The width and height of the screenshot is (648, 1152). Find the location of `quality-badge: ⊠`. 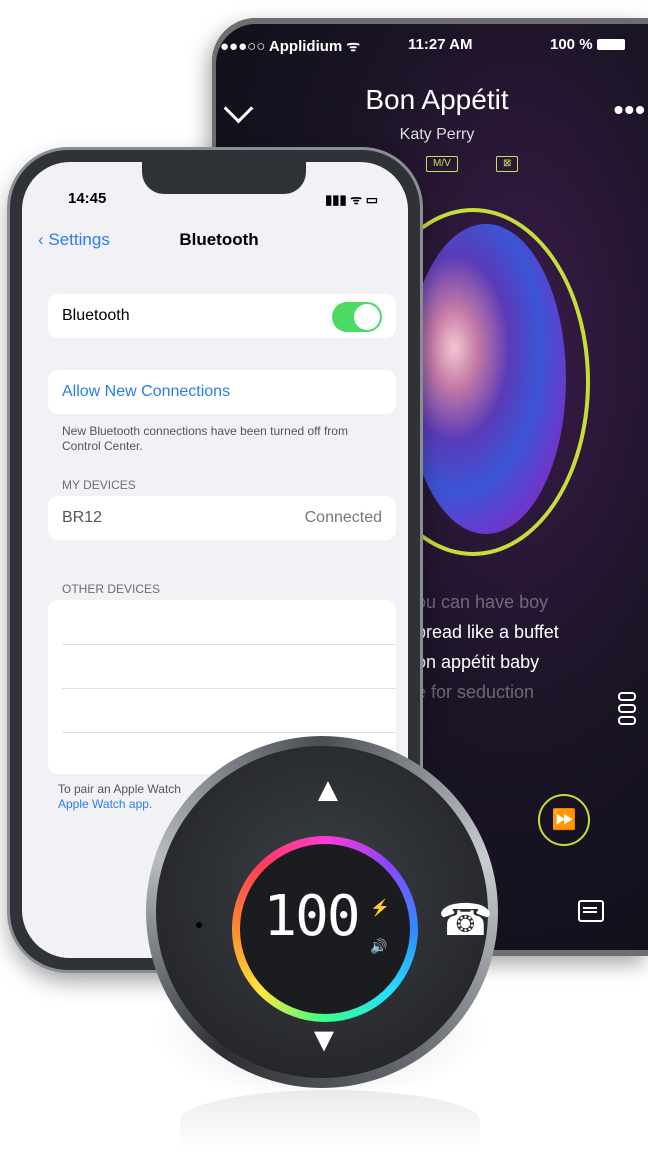

quality-badge: ⊠ is located at coordinates (507, 164).